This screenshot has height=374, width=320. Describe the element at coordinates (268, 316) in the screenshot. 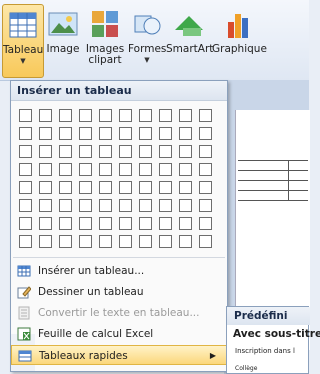

I see `submenu-header: Prédéfini` at that location.